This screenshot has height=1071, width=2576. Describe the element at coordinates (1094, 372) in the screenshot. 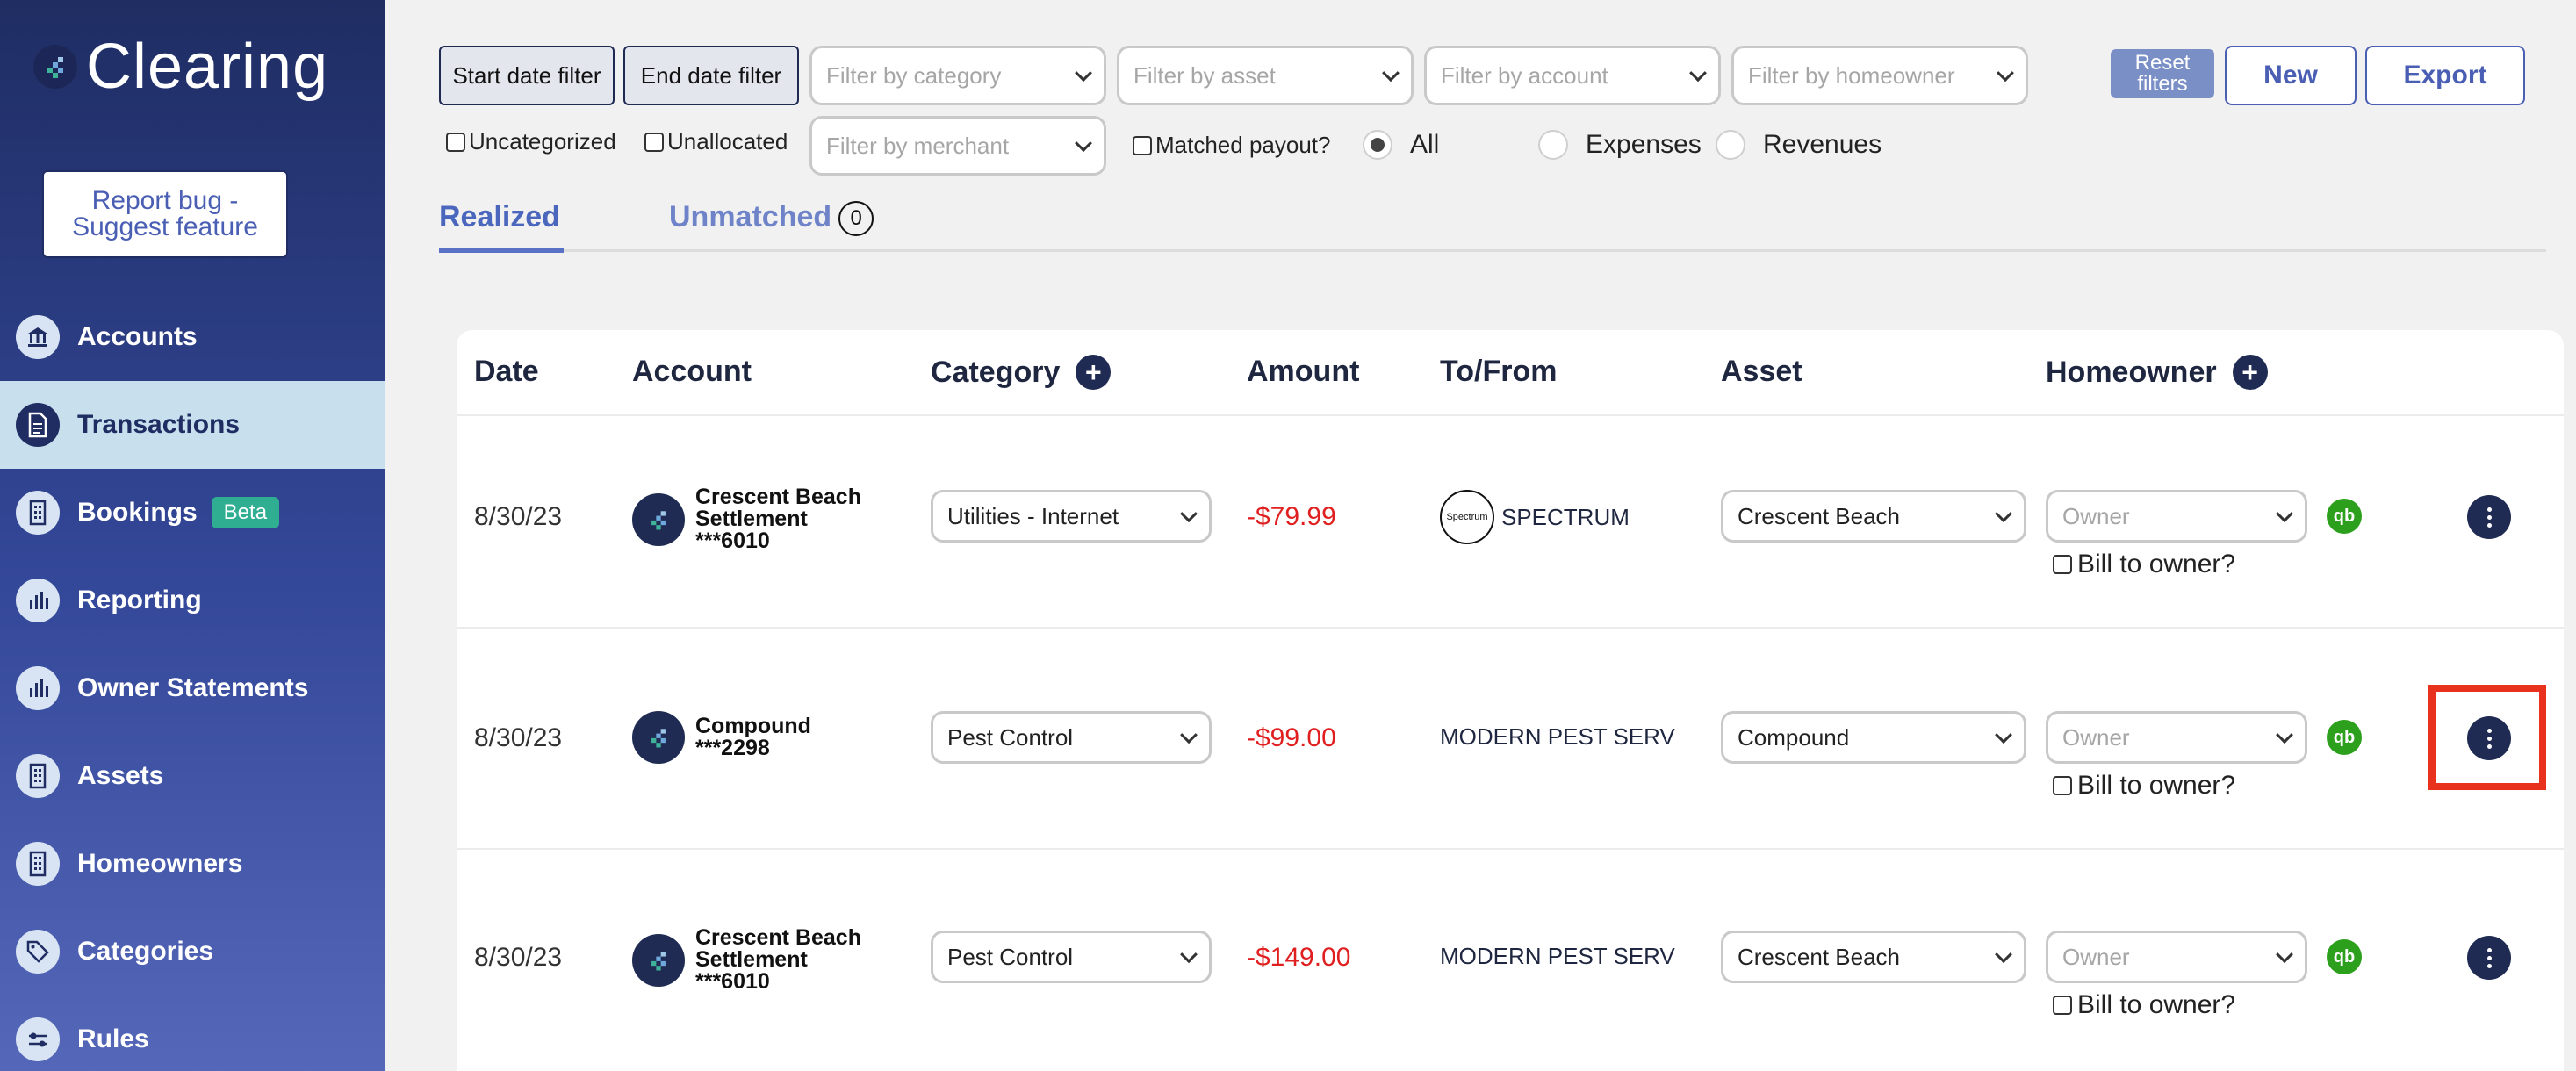

I see `add-category-icon: +` at that location.